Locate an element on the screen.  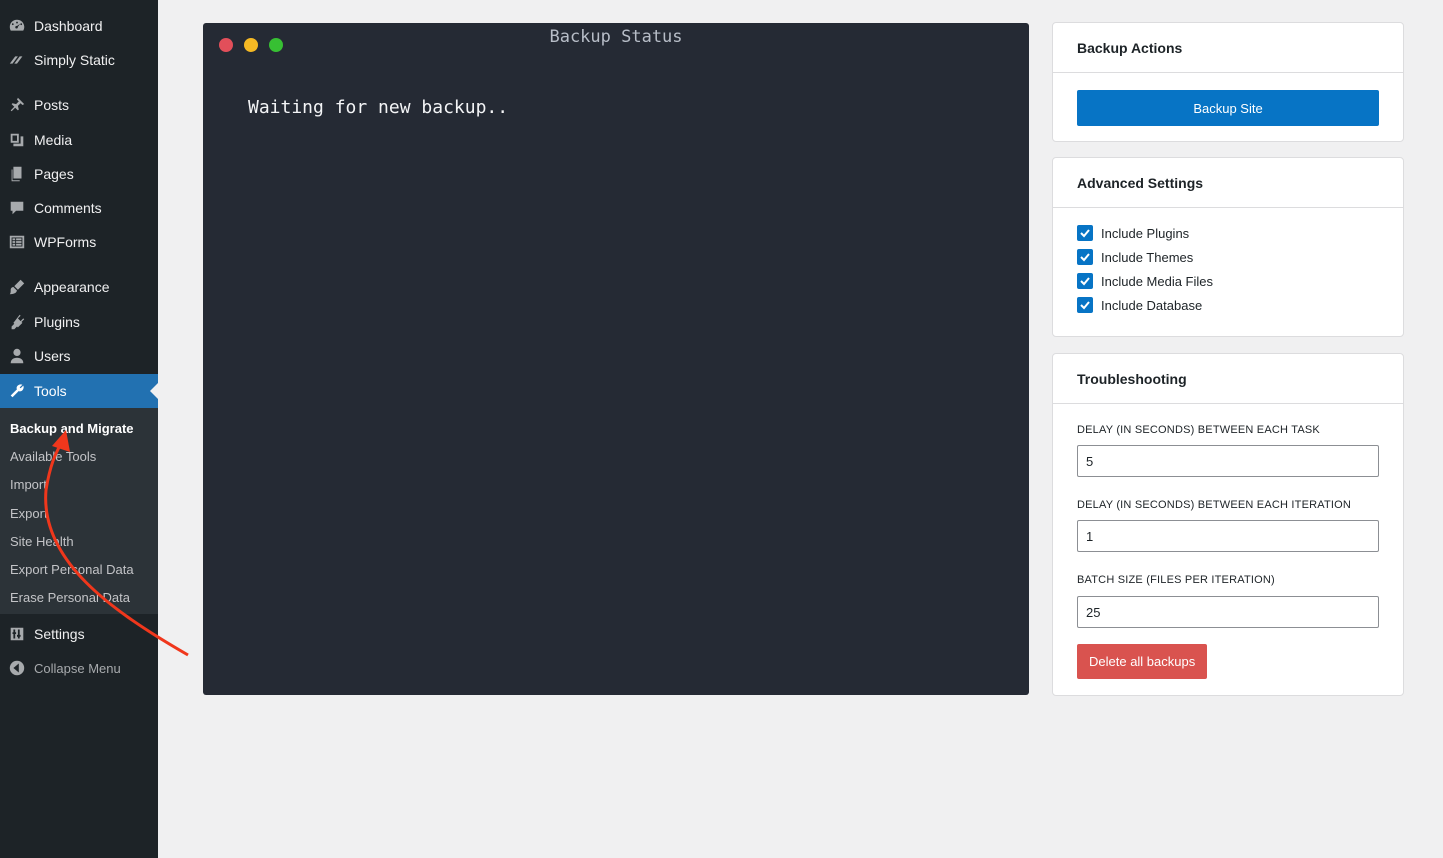
submenu-export: Export is located at coordinates (29, 513).